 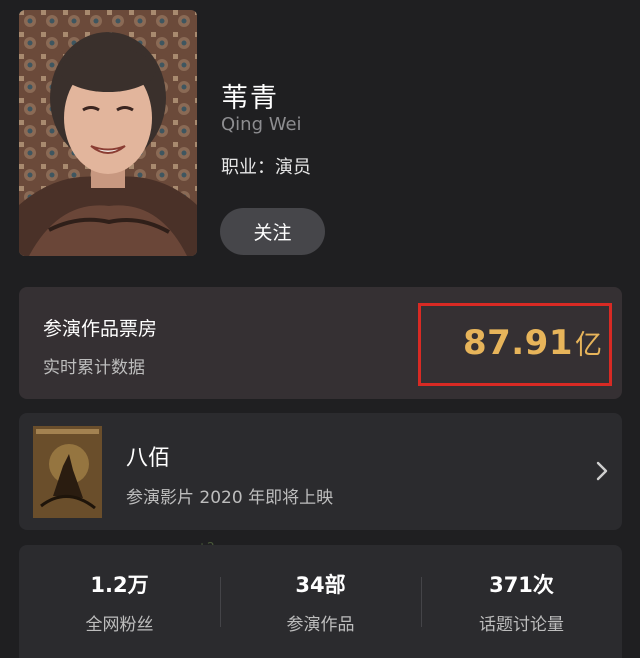 What do you see at coordinates (119, 585) in the screenshot?
I see `stat-value: 1.2万` at bounding box center [119, 585].